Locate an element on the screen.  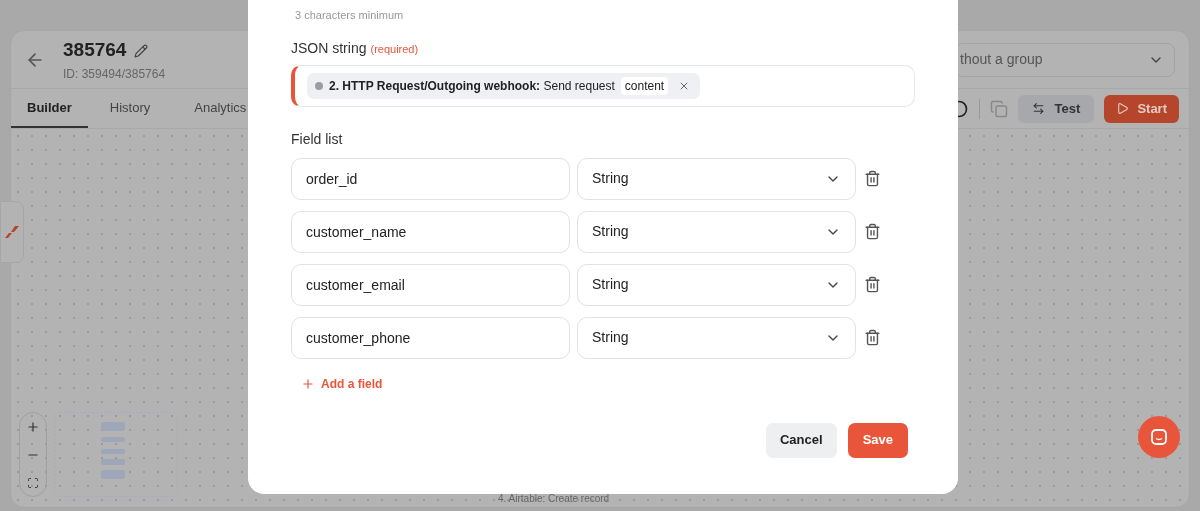
plus-icon is located at coordinates (308, 383).